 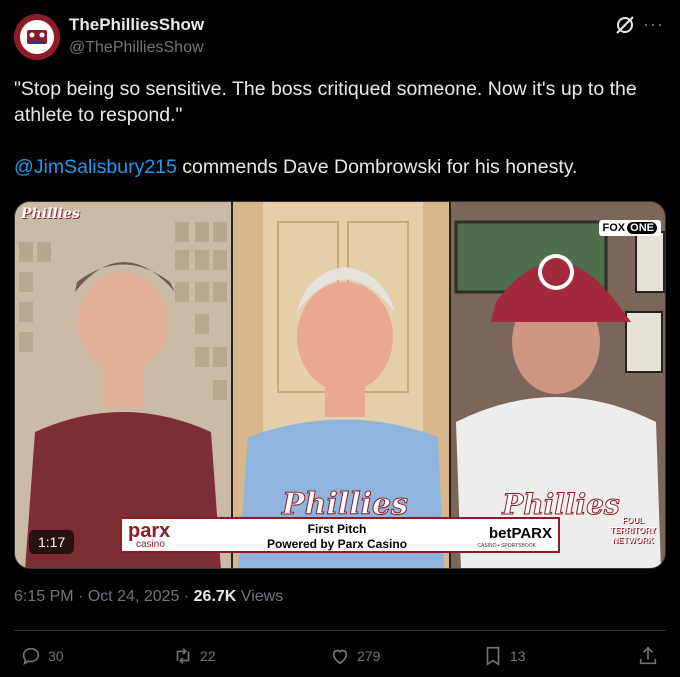 I want to click on tweet-time: 6:15 PM, so click(x=44, y=596).